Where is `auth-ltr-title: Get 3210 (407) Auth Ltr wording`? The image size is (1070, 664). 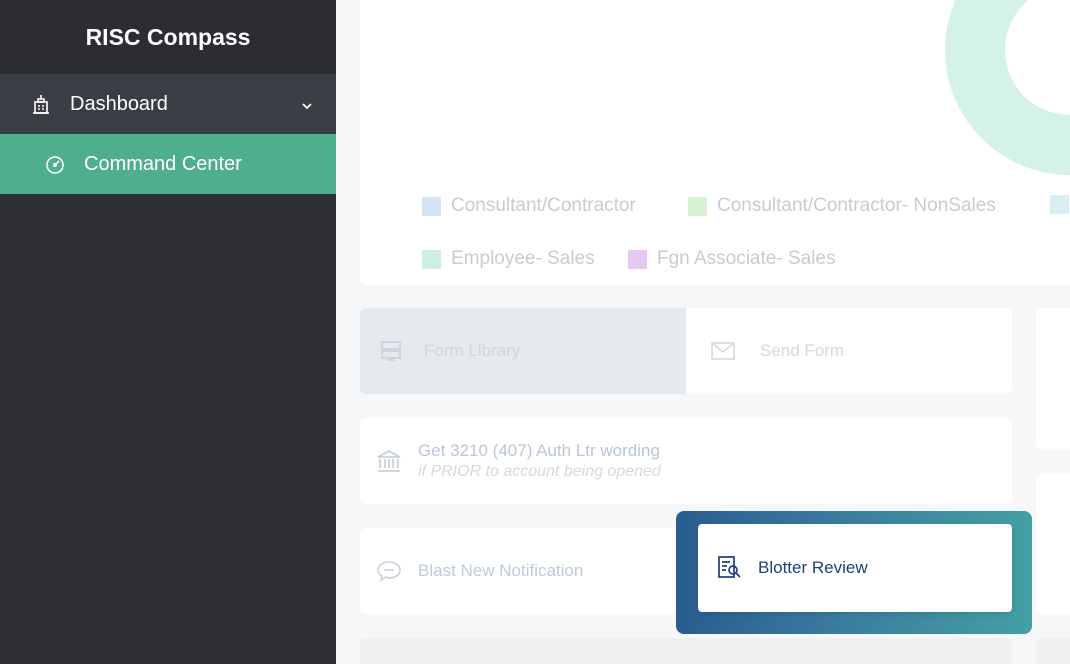
auth-ltr-title: Get 3210 (407) Auth Ltr wording is located at coordinates (539, 450).